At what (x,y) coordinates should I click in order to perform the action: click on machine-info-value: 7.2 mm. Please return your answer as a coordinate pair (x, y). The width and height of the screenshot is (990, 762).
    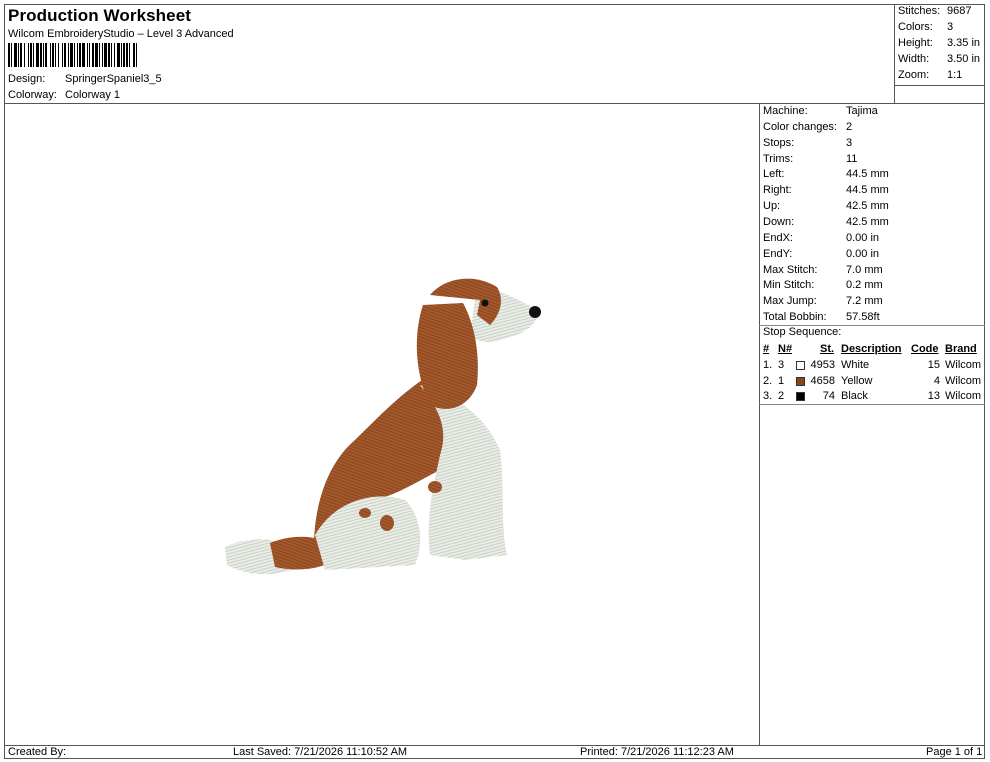
    Looking at the image, I should click on (864, 301).